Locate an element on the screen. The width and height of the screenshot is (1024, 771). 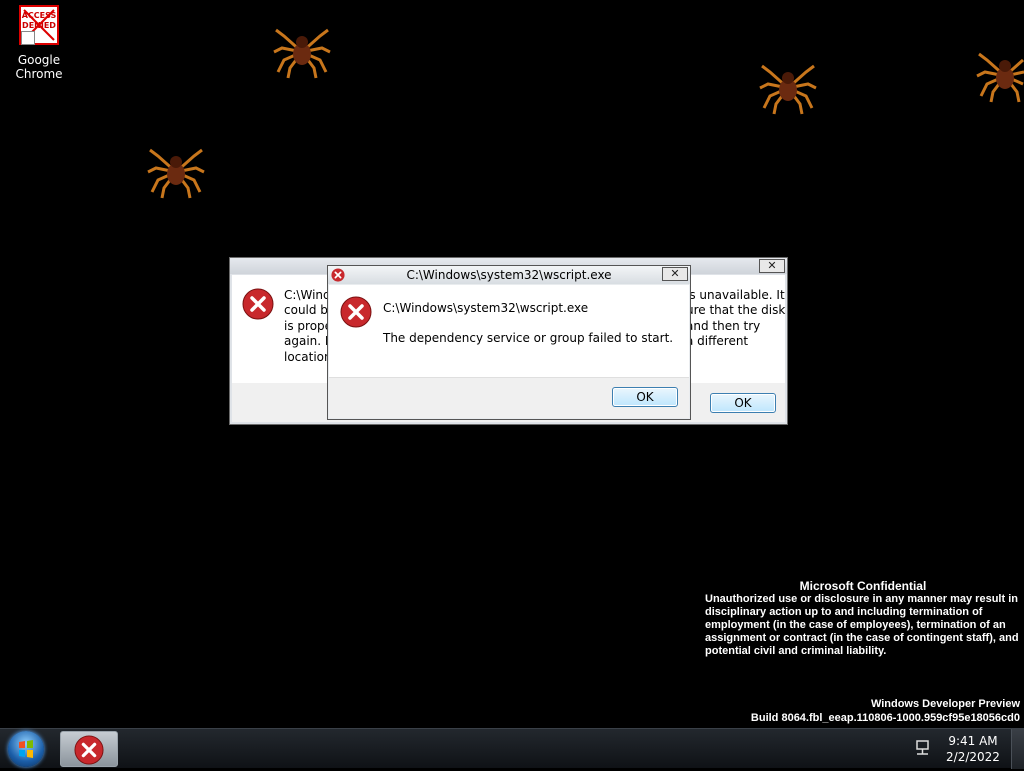
front-dialog-title: C:\Windows\system32\wscript.exe is located at coordinates (509, 275).